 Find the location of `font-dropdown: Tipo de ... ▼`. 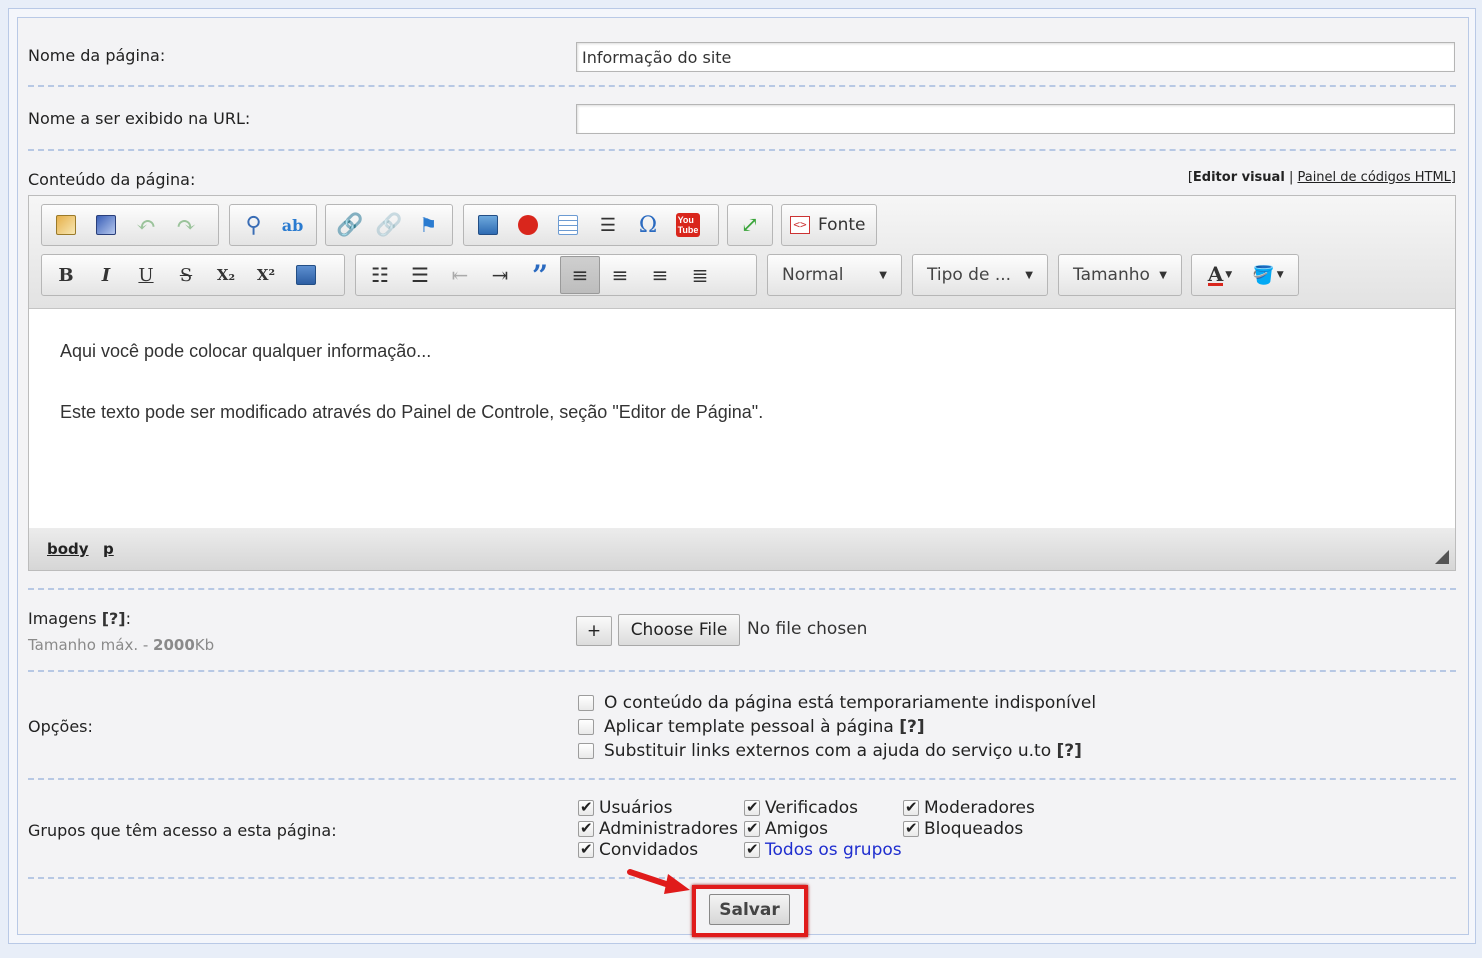

font-dropdown: Tipo de ... ▼ is located at coordinates (980, 275).